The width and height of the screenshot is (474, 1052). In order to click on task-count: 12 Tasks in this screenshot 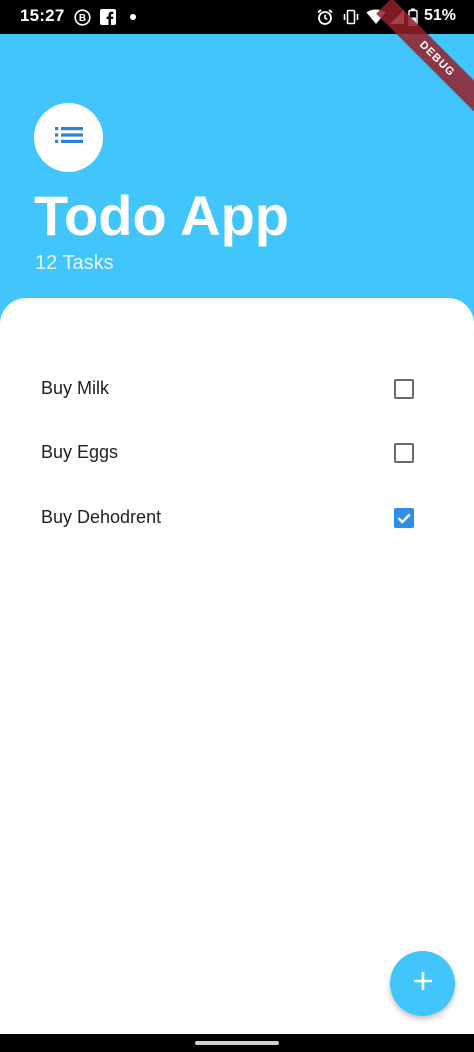, I will do `click(74, 263)`.